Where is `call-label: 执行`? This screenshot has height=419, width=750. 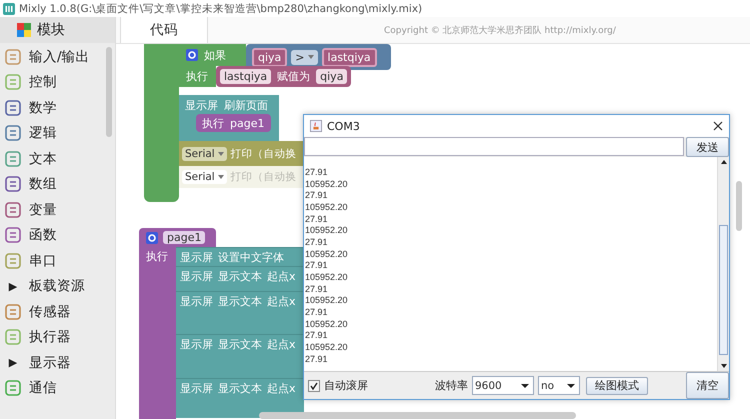 call-label: 执行 is located at coordinates (213, 123).